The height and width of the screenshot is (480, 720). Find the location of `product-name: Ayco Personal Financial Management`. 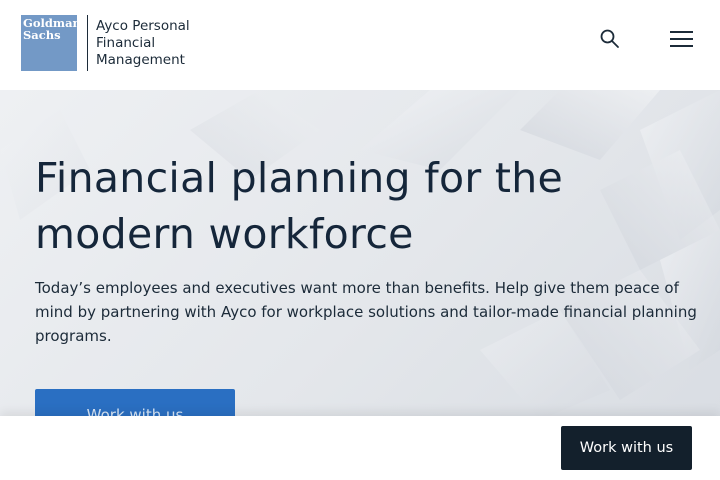

product-name: Ayco Personal Financial Management is located at coordinates (143, 43).